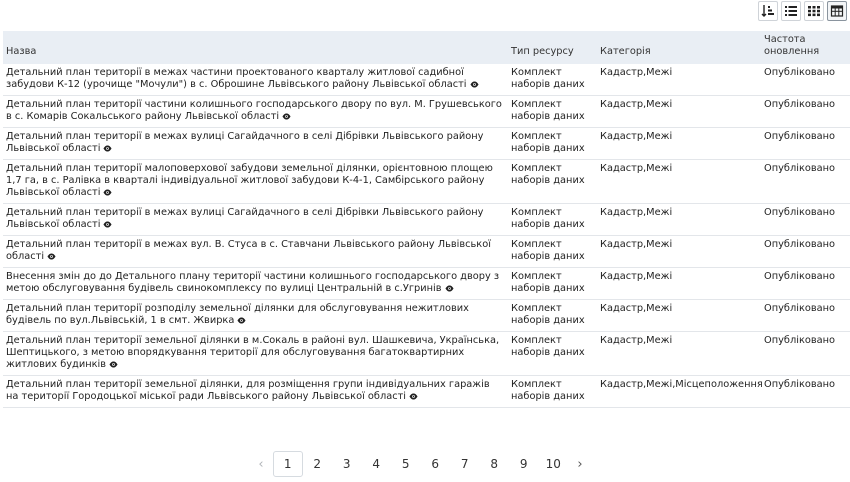 Image resolution: width=850 pixels, height=482 pixels. What do you see at coordinates (580, 464) in the screenshot?
I see `next-page-button: ›` at bounding box center [580, 464].